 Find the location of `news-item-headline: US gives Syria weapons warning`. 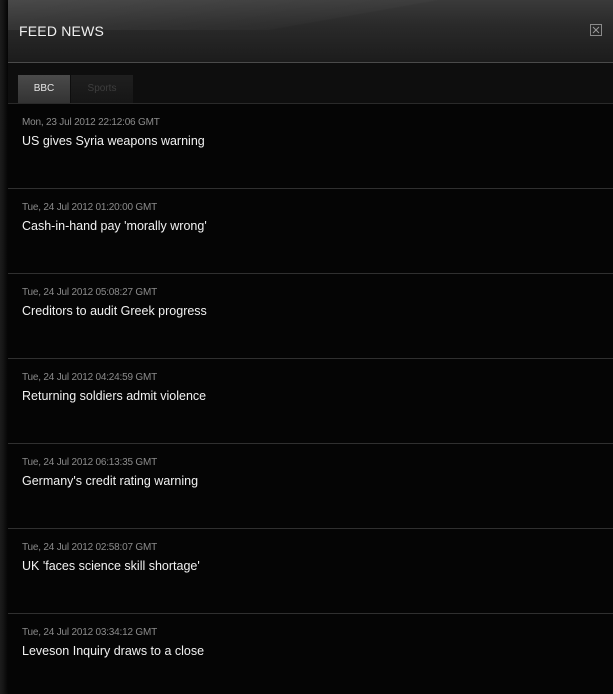

news-item-headline: US gives Syria weapons warning is located at coordinates (113, 141).